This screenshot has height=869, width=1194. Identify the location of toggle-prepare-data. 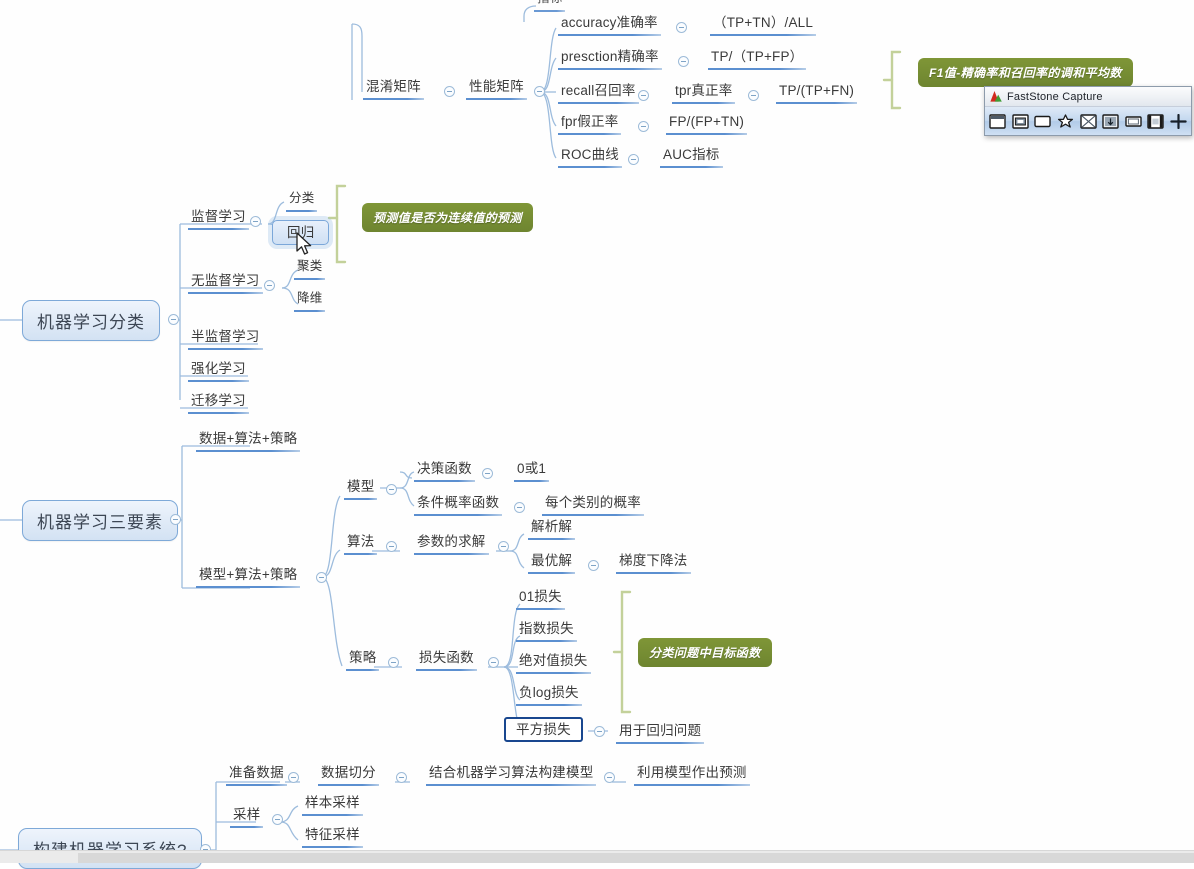
(293, 777).